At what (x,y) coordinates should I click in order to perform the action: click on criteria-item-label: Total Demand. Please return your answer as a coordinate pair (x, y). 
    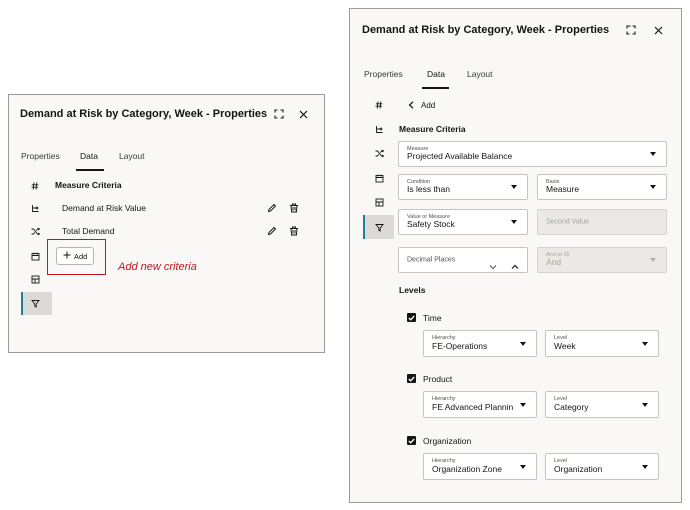
    Looking at the image, I should click on (88, 231).